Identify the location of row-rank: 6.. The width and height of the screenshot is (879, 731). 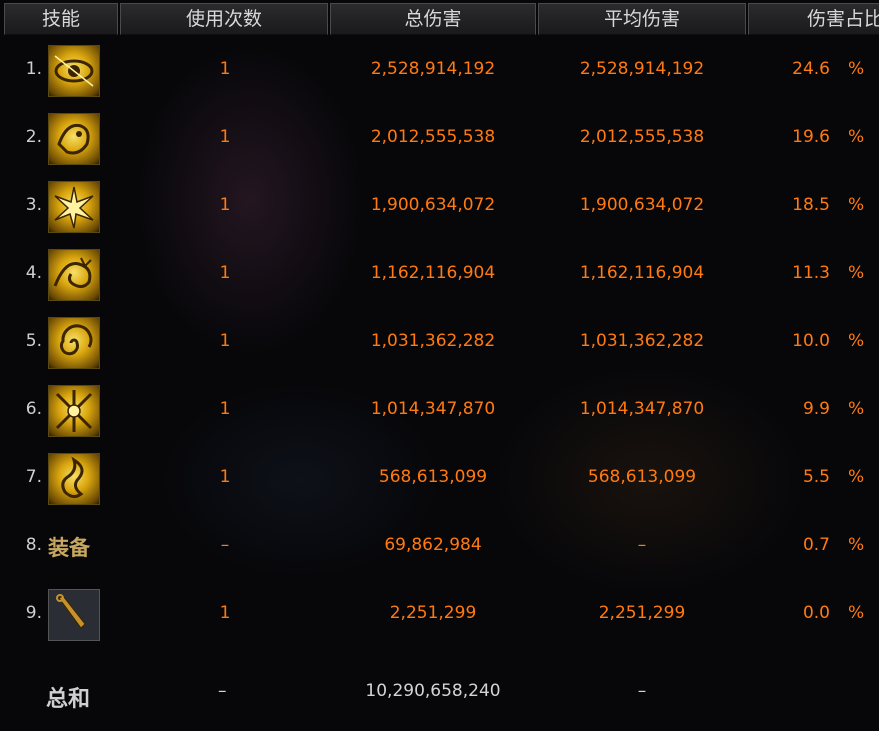
(33, 409).